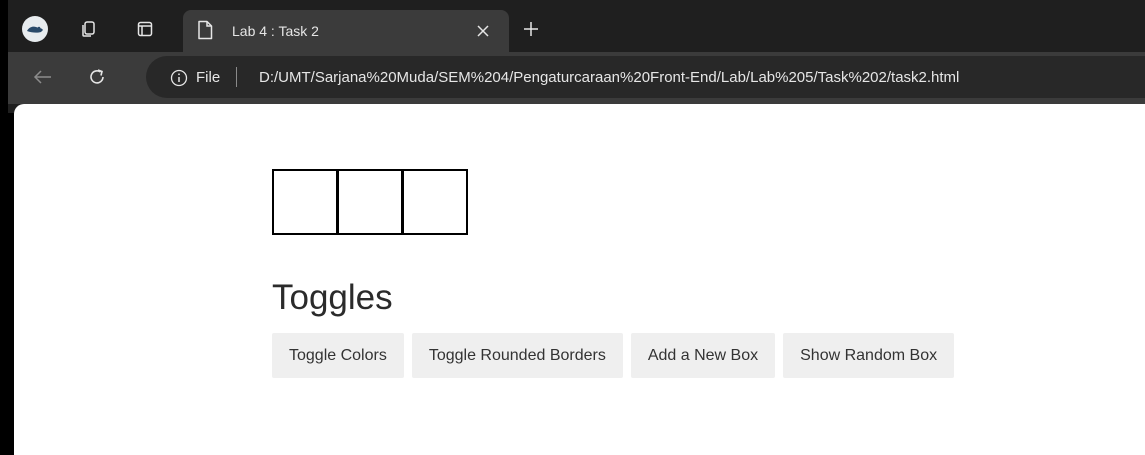 This screenshot has height=455, width=1145. Describe the element at coordinates (576, 29) in the screenshot. I see `tab-strip: Lab 4 : Task 2` at that location.